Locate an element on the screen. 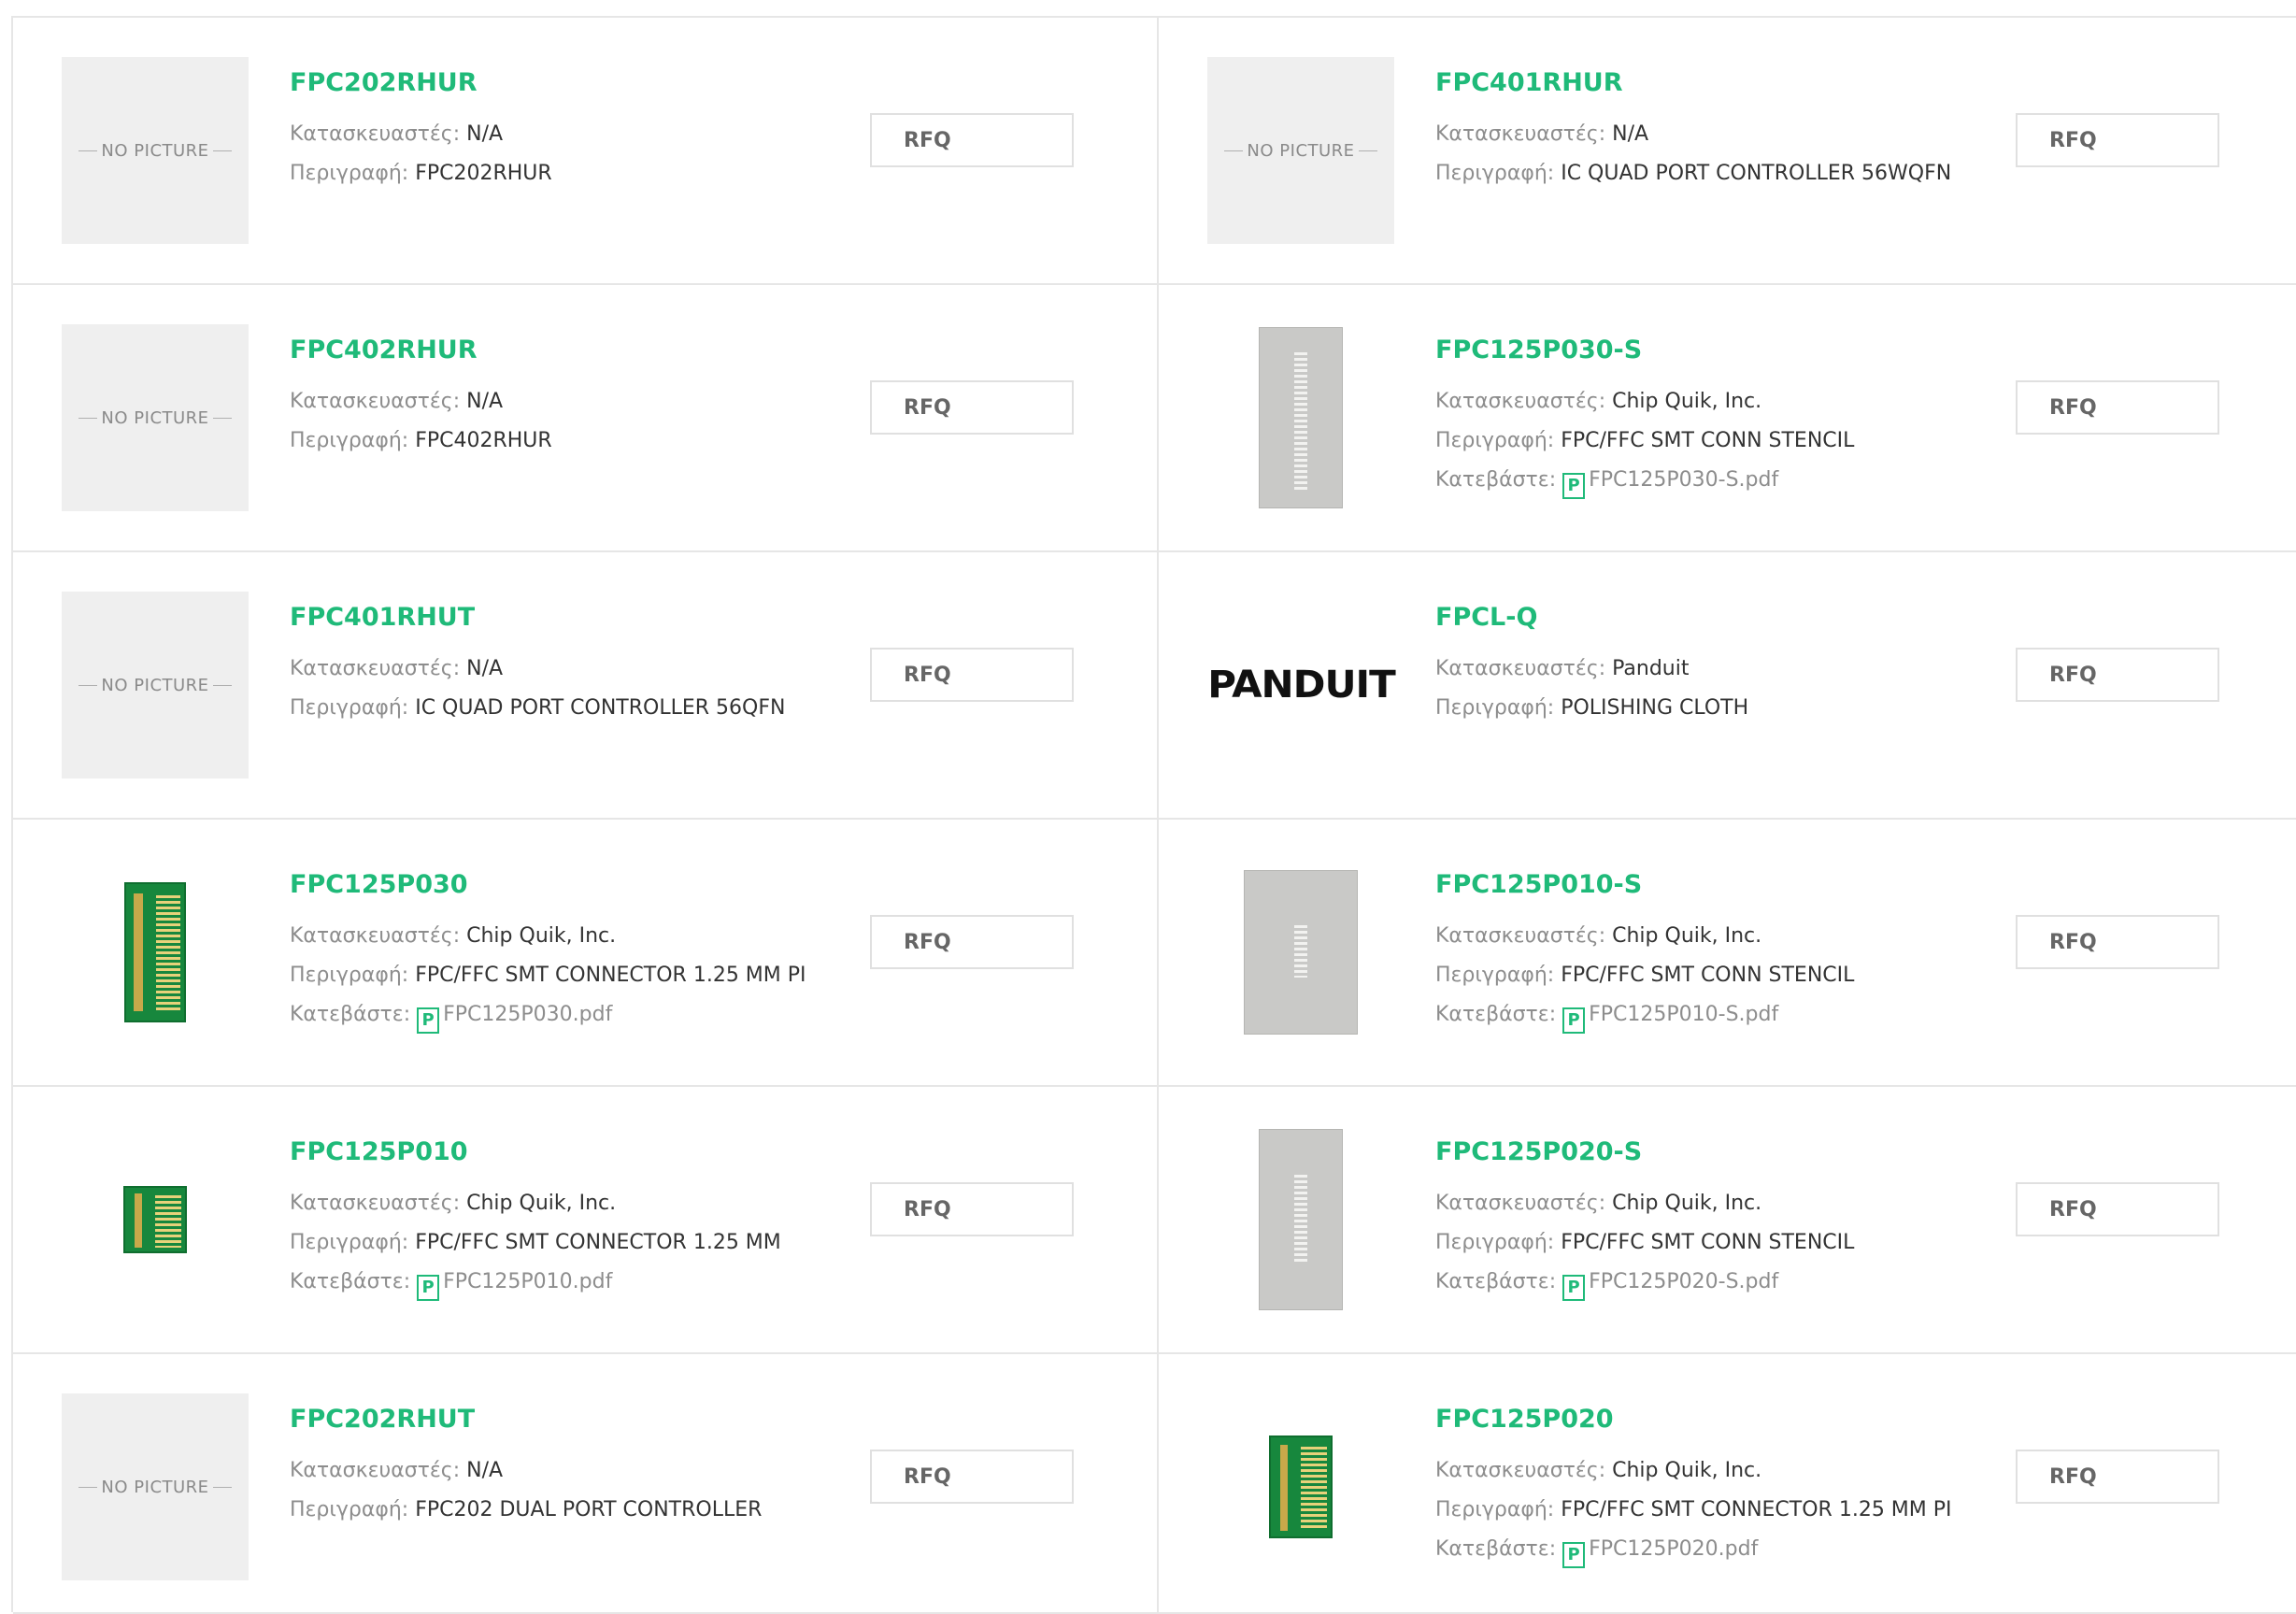  product-part-link: FPC125P010 is located at coordinates (379, 1151).